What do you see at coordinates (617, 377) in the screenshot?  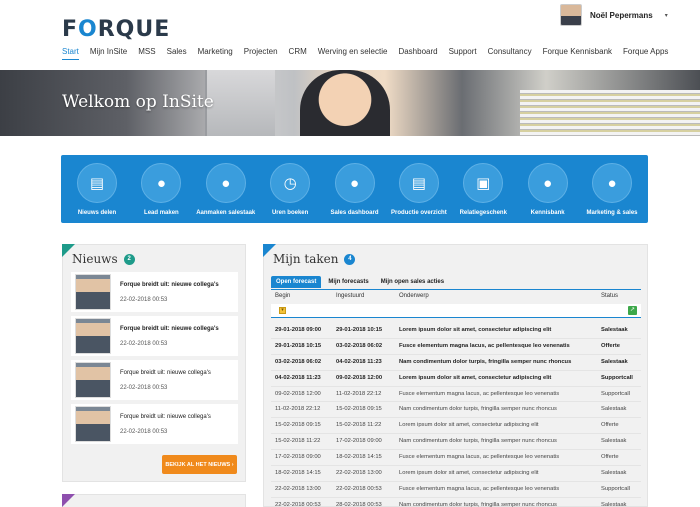 I see `cell-status: Supportcall` at bounding box center [617, 377].